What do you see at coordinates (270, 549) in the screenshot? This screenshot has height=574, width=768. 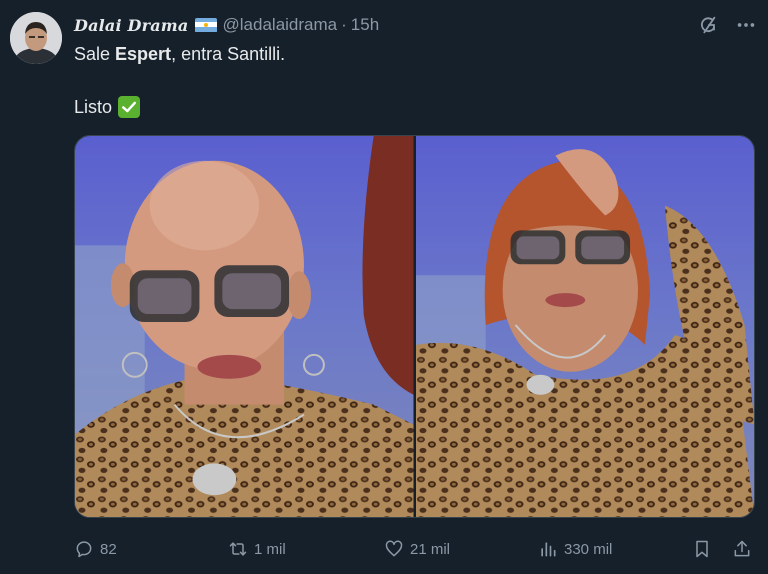 I see `retweet-count: 1 mil` at bounding box center [270, 549].